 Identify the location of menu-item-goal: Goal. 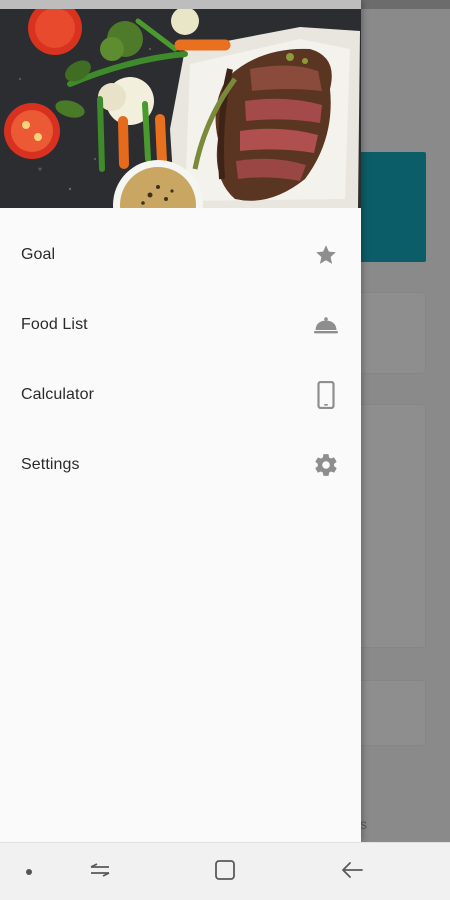
(180, 255).